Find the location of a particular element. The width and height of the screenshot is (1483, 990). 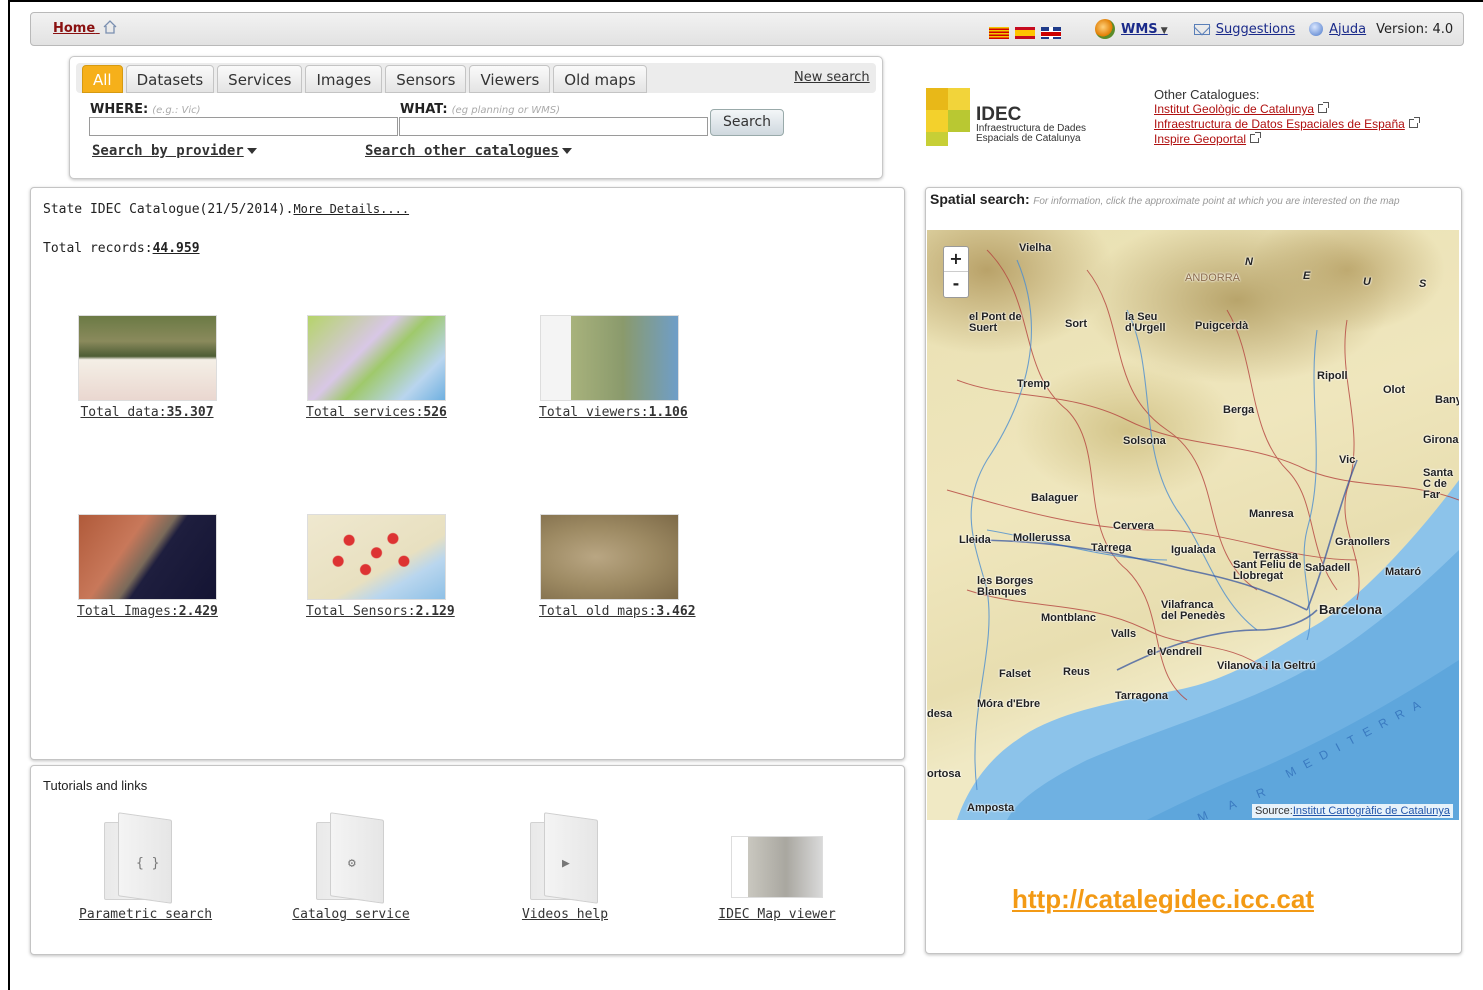

chevron-down-icon is located at coordinates (566, 151).